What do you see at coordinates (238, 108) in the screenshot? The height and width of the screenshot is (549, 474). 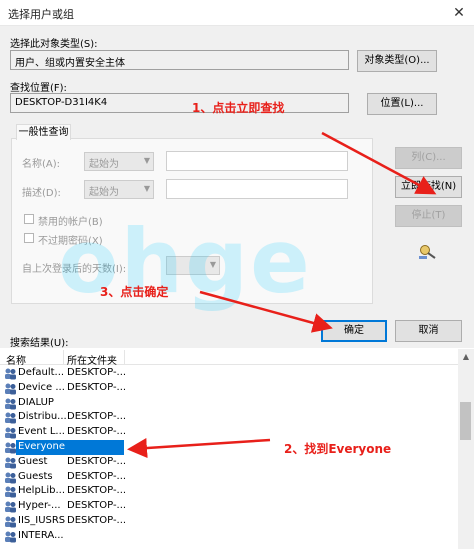 I see `annotation-step1: 1、点击立即查找` at bounding box center [238, 108].